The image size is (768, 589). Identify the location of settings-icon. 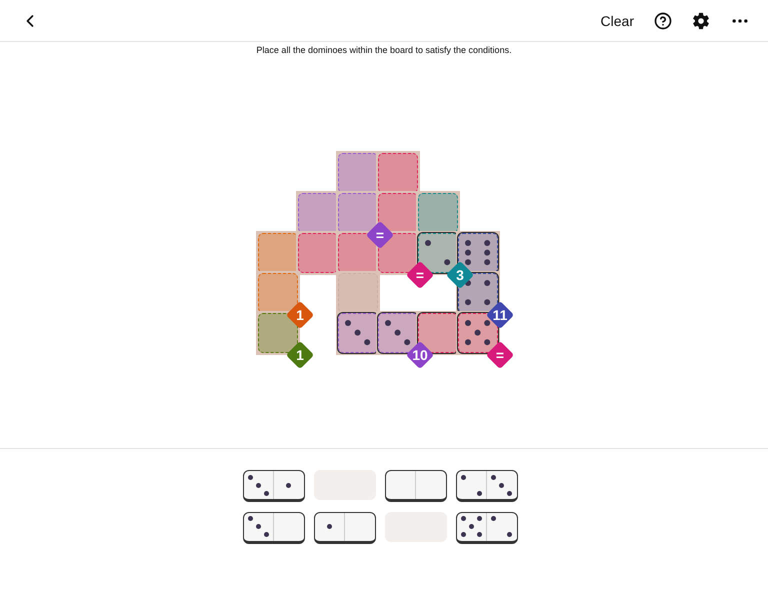
(701, 21).